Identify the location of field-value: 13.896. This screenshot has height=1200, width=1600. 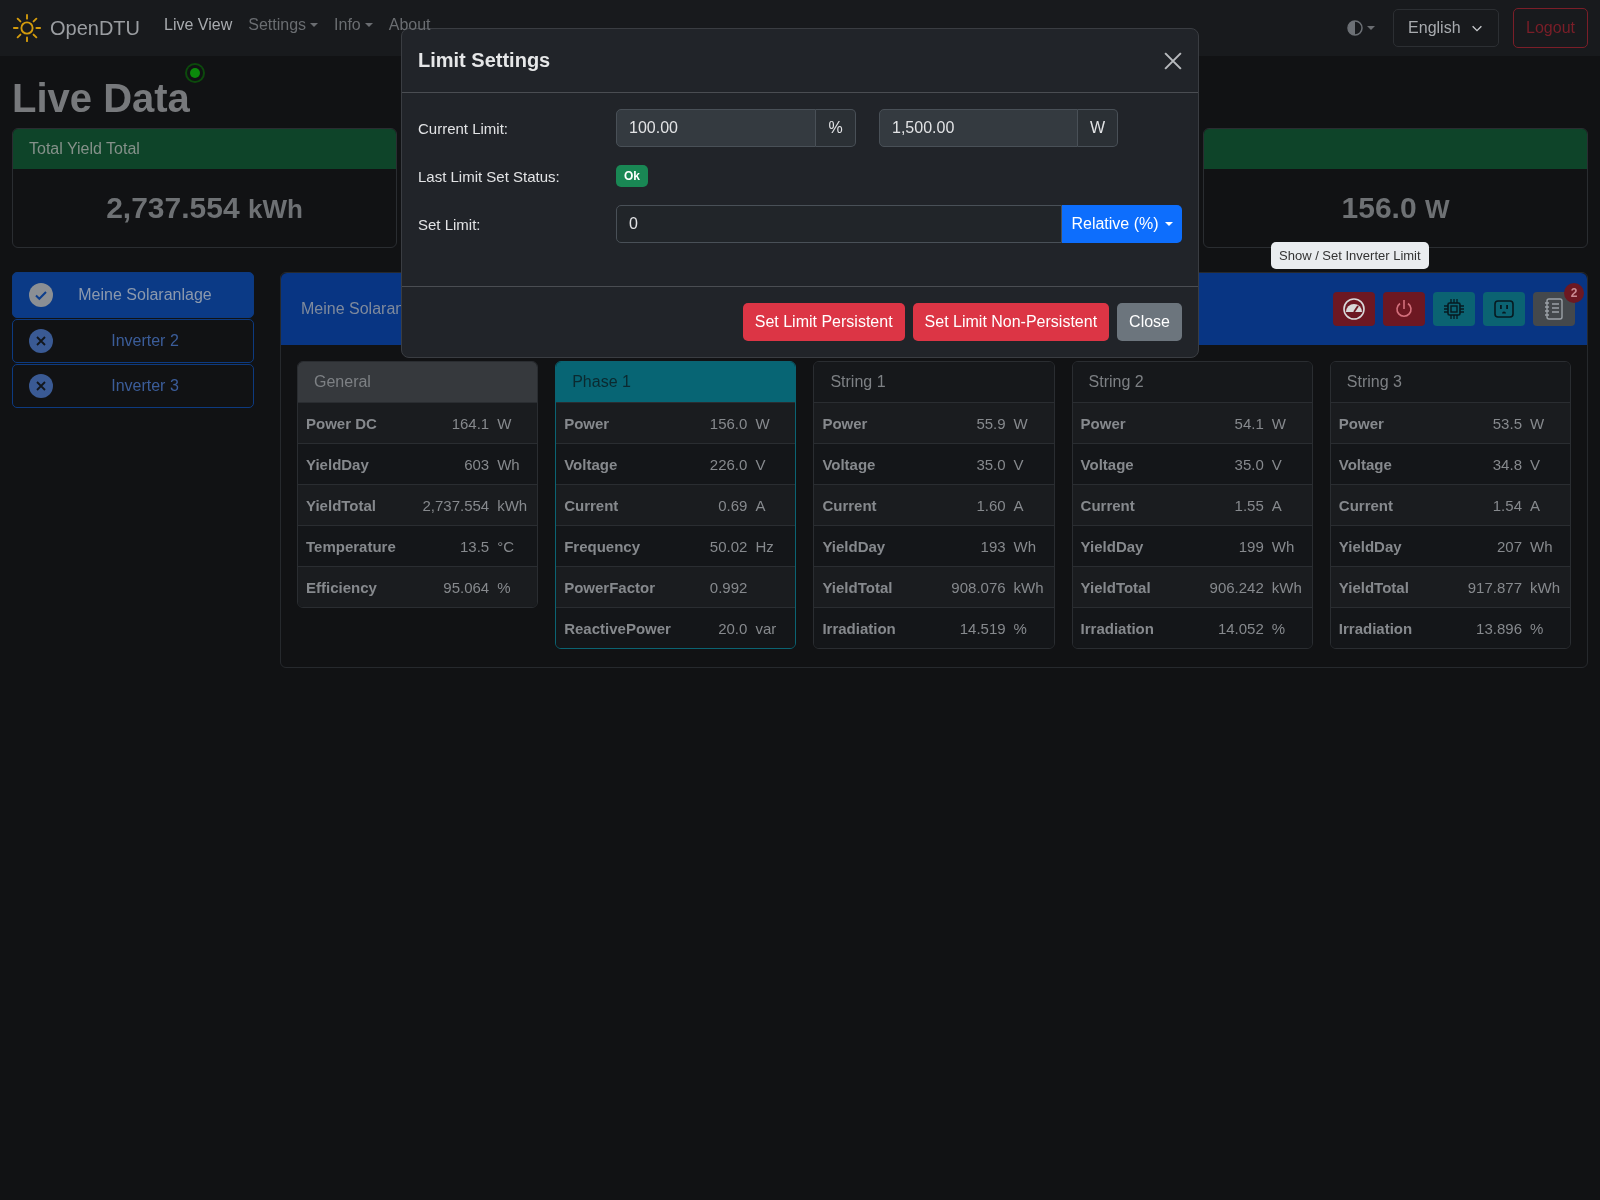
(1499, 628).